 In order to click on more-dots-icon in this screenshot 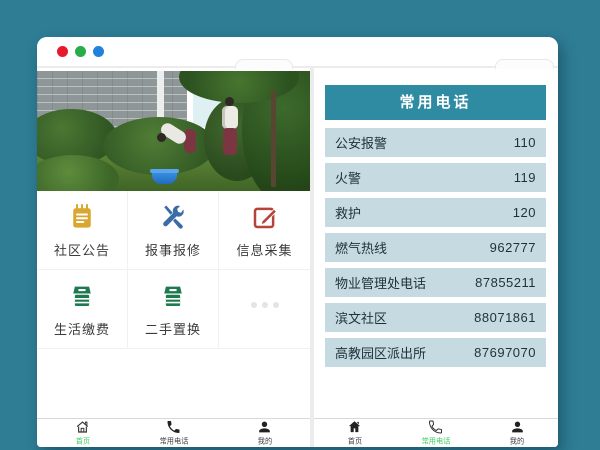, I will do `click(264, 305)`.